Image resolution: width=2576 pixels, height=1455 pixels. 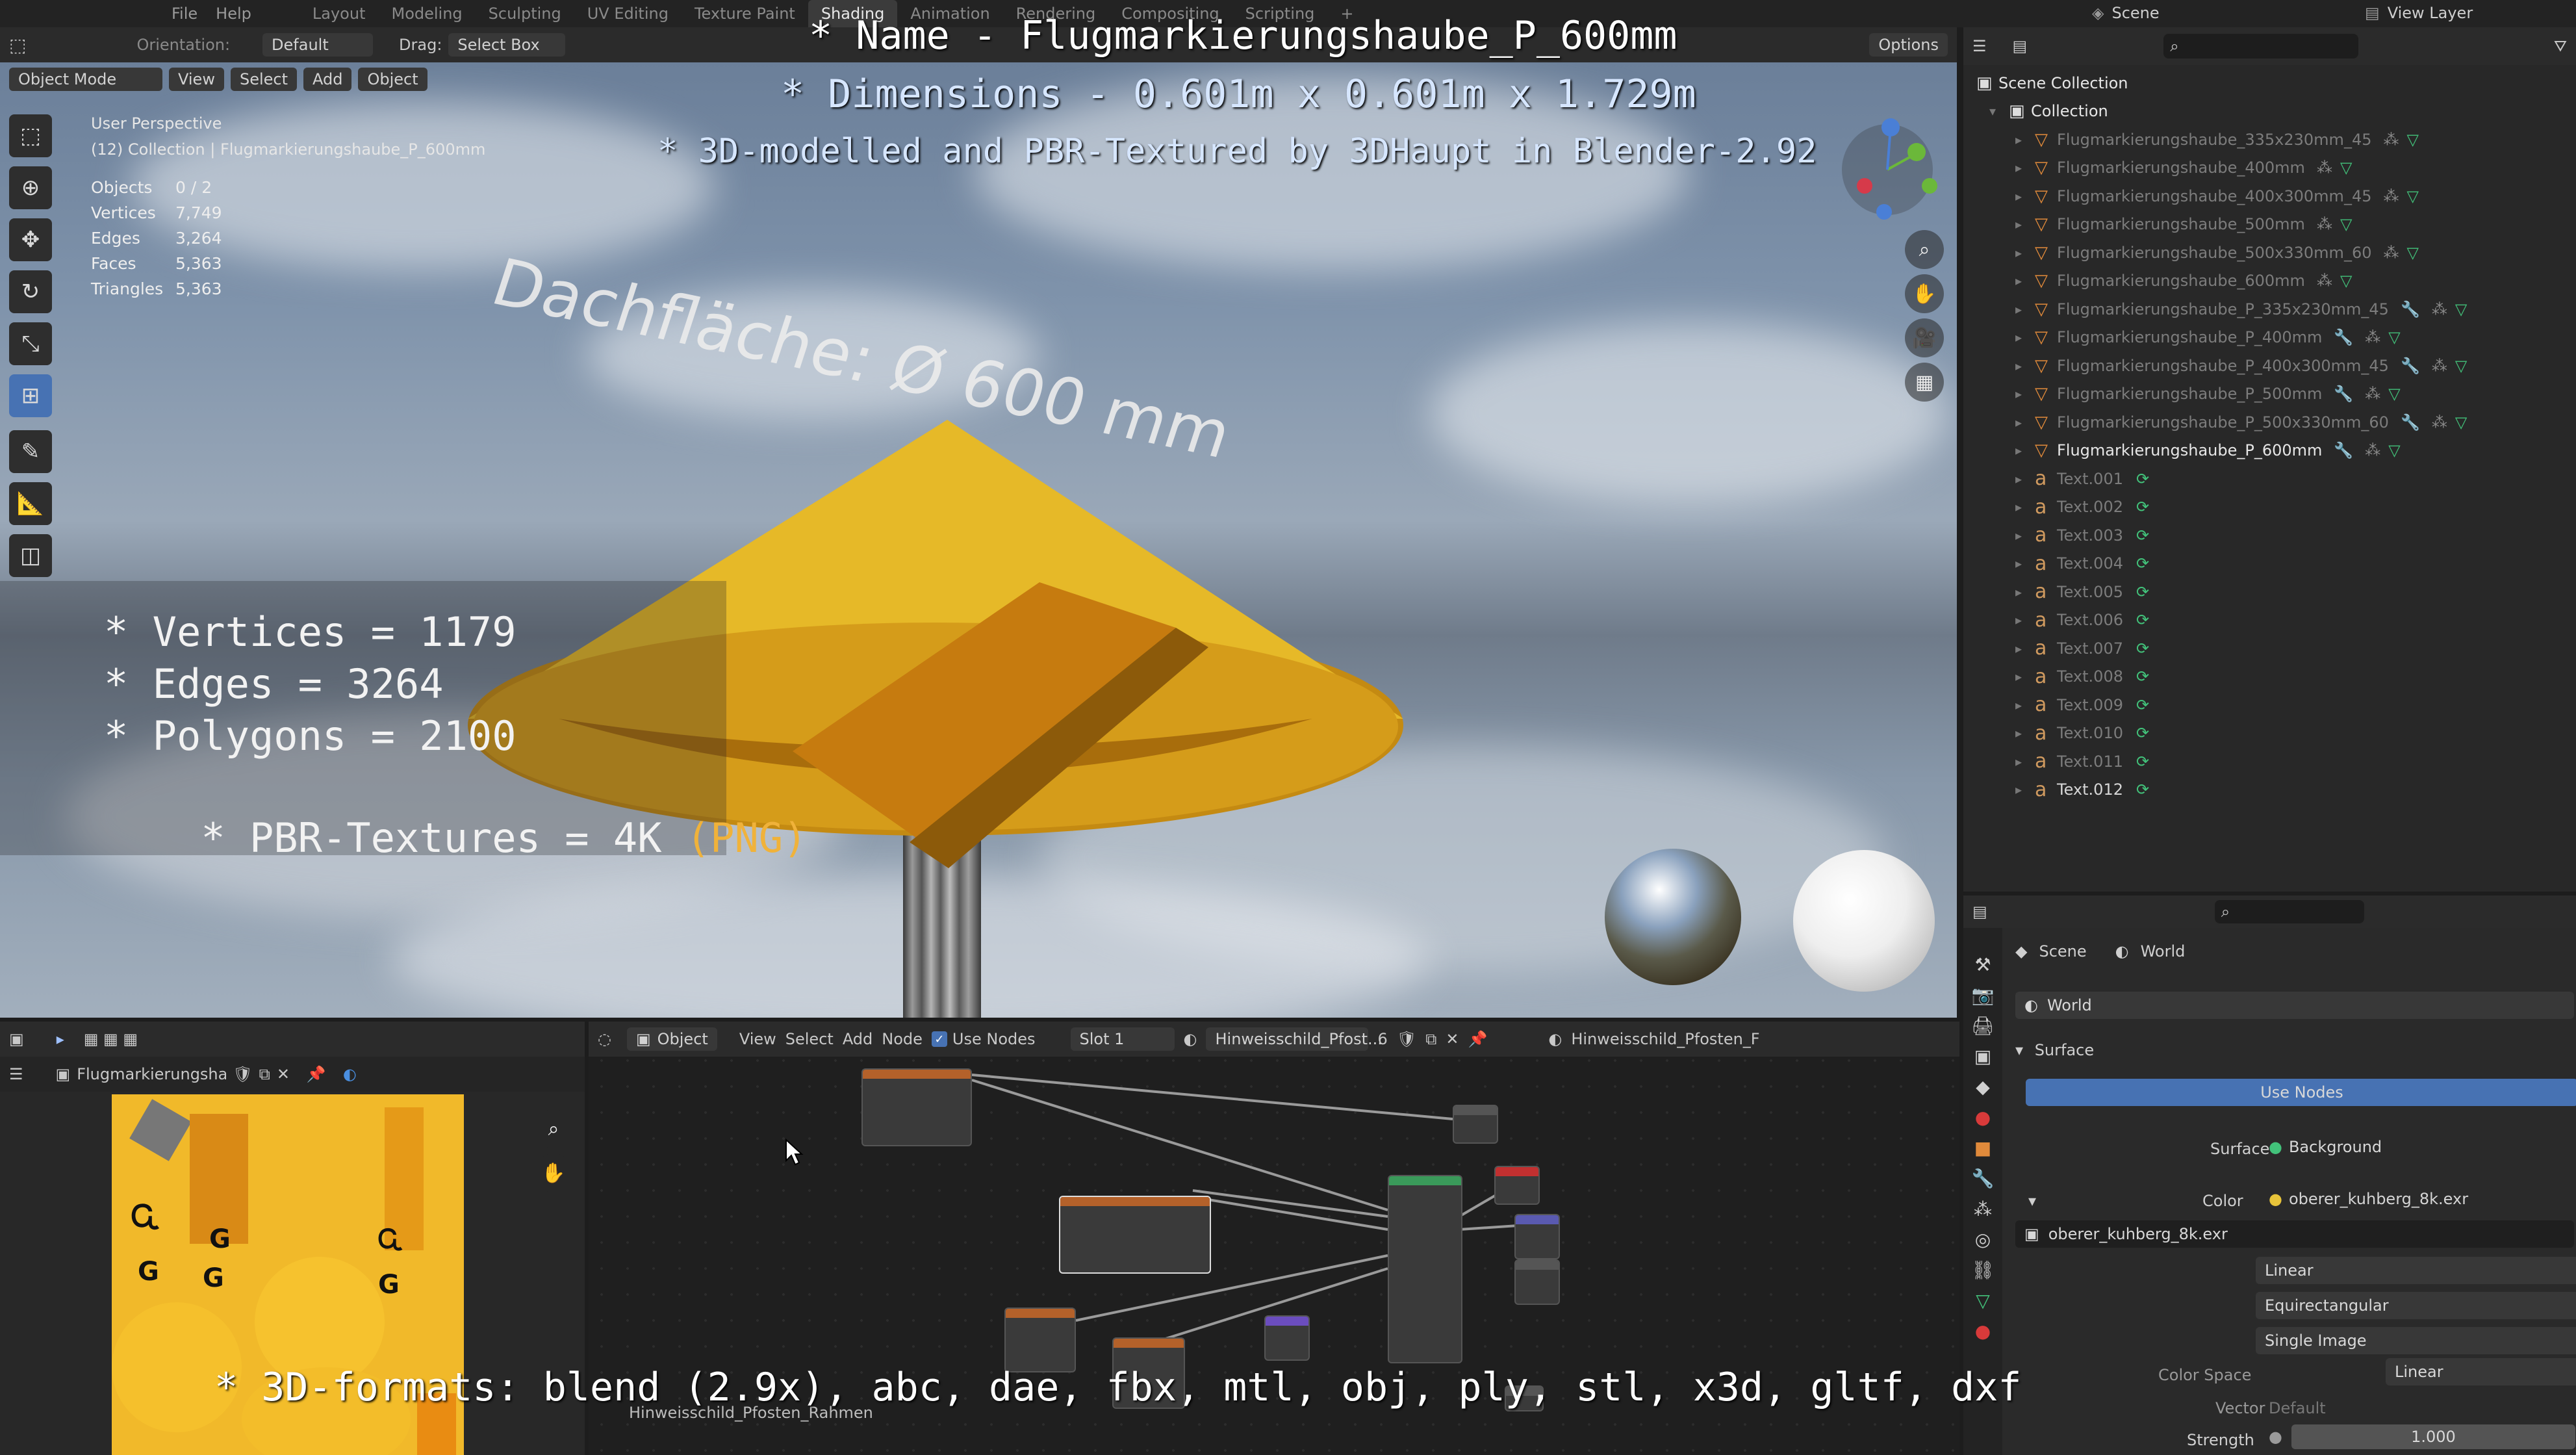 I want to click on outliner-search-input: ⌕, so click(x=2261, y=46).